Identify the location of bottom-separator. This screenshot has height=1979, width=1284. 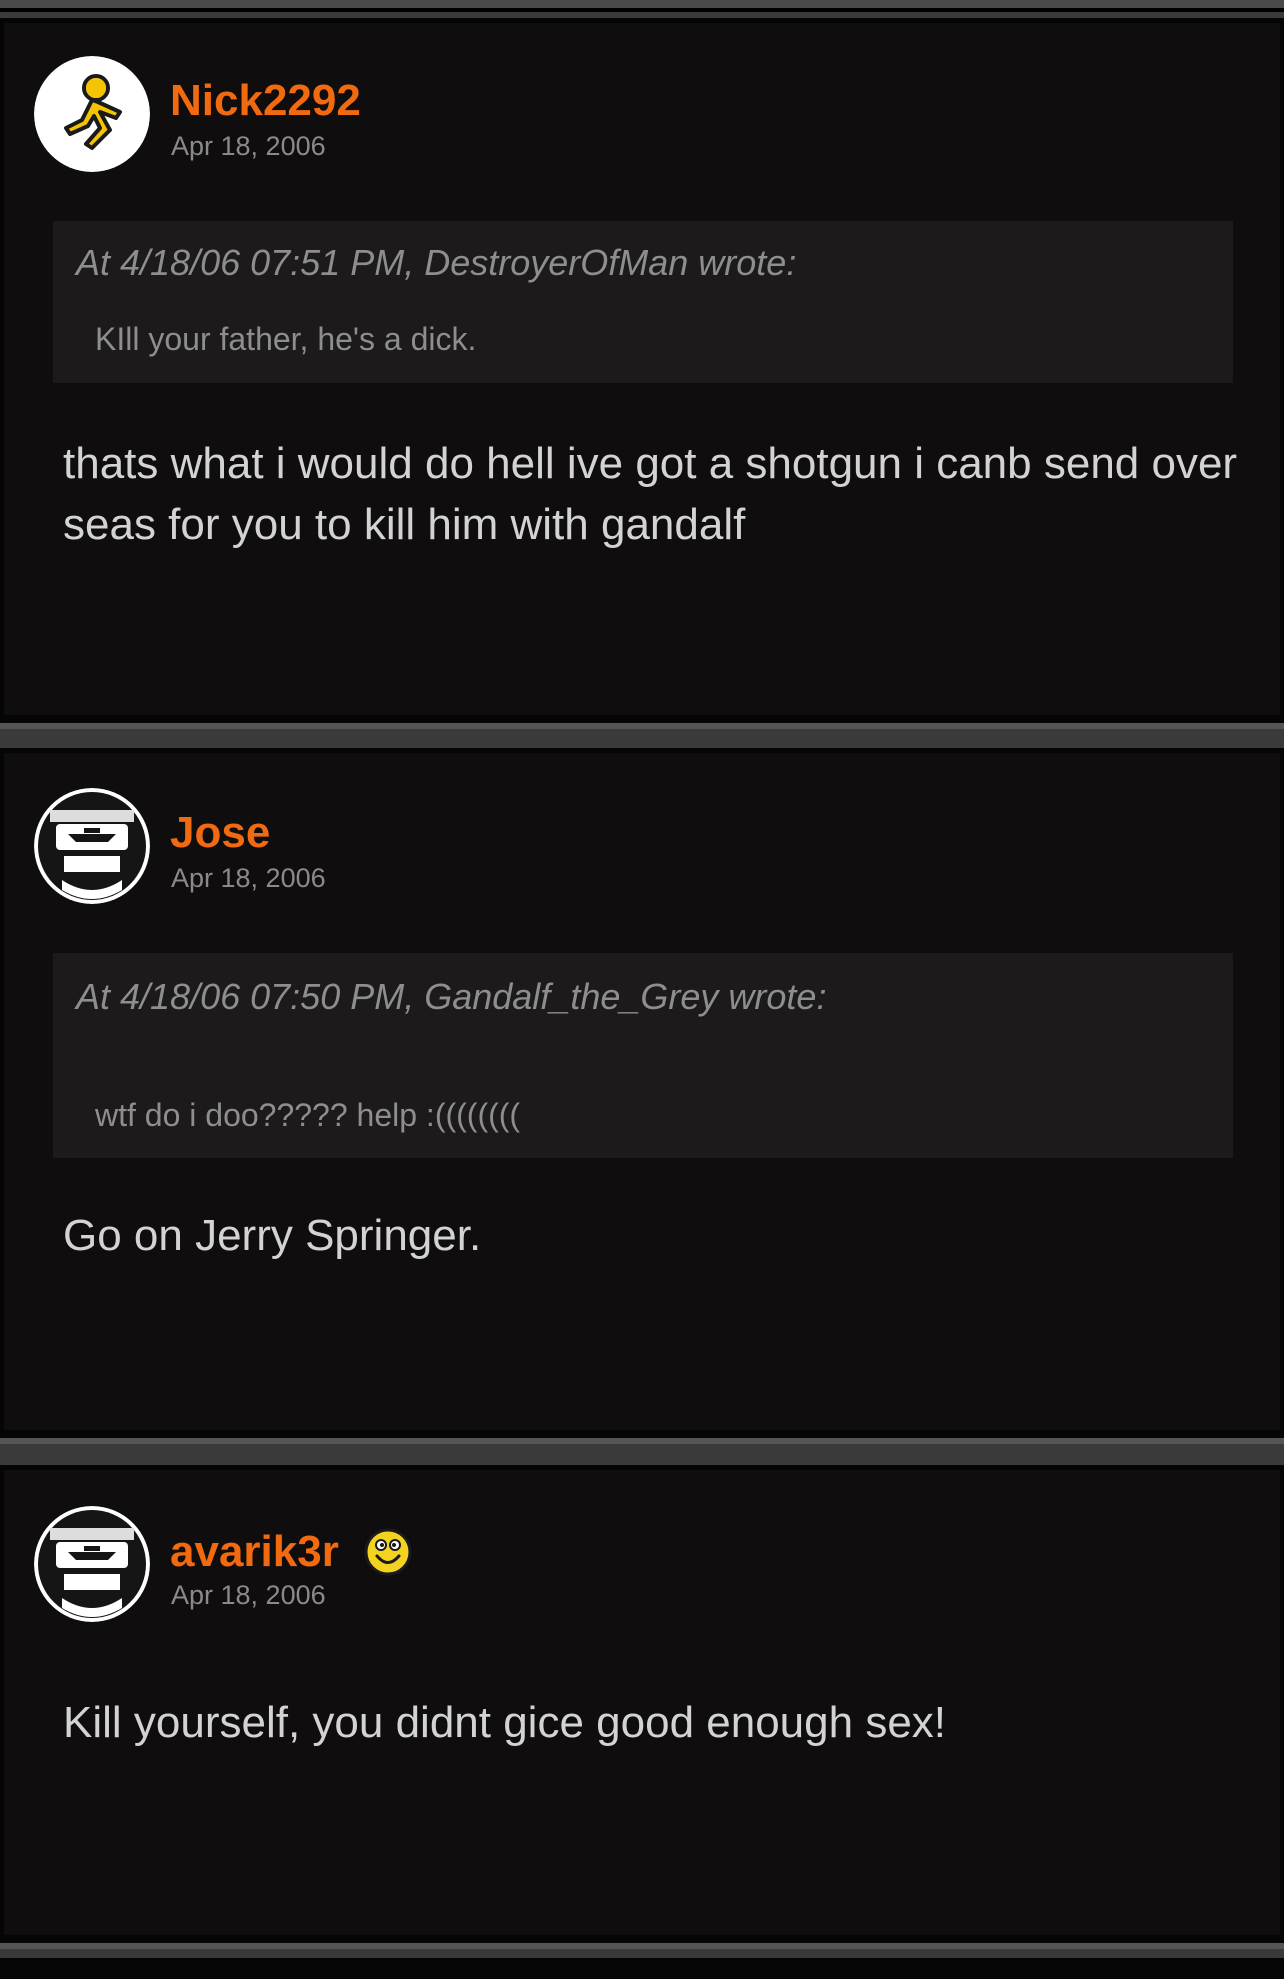
(642, 1968).